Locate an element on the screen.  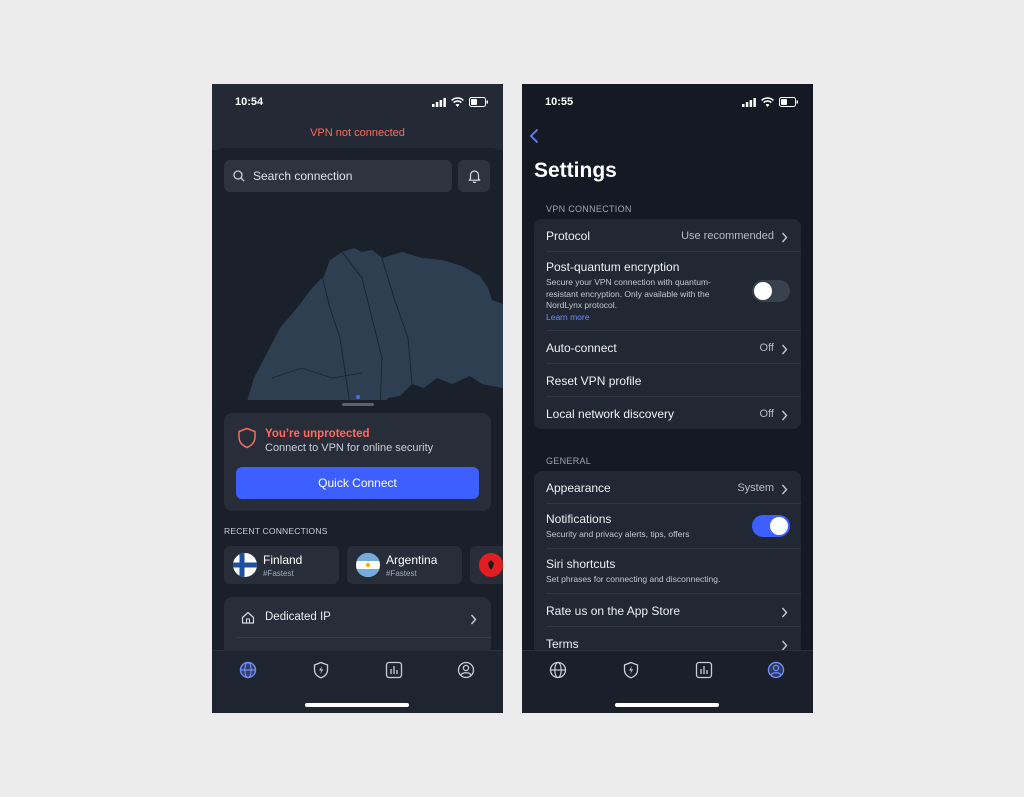
row-title: Terms is located at coordinates (562, 644).